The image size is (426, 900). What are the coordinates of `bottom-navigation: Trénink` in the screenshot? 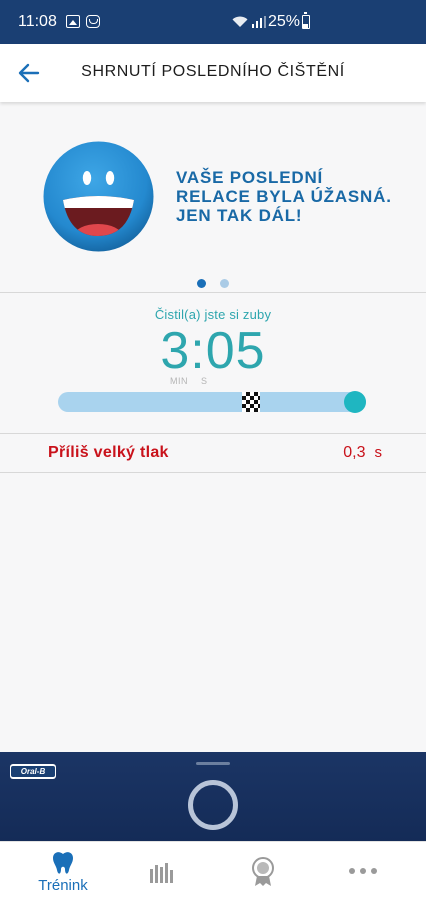 It's located at (213, 870).